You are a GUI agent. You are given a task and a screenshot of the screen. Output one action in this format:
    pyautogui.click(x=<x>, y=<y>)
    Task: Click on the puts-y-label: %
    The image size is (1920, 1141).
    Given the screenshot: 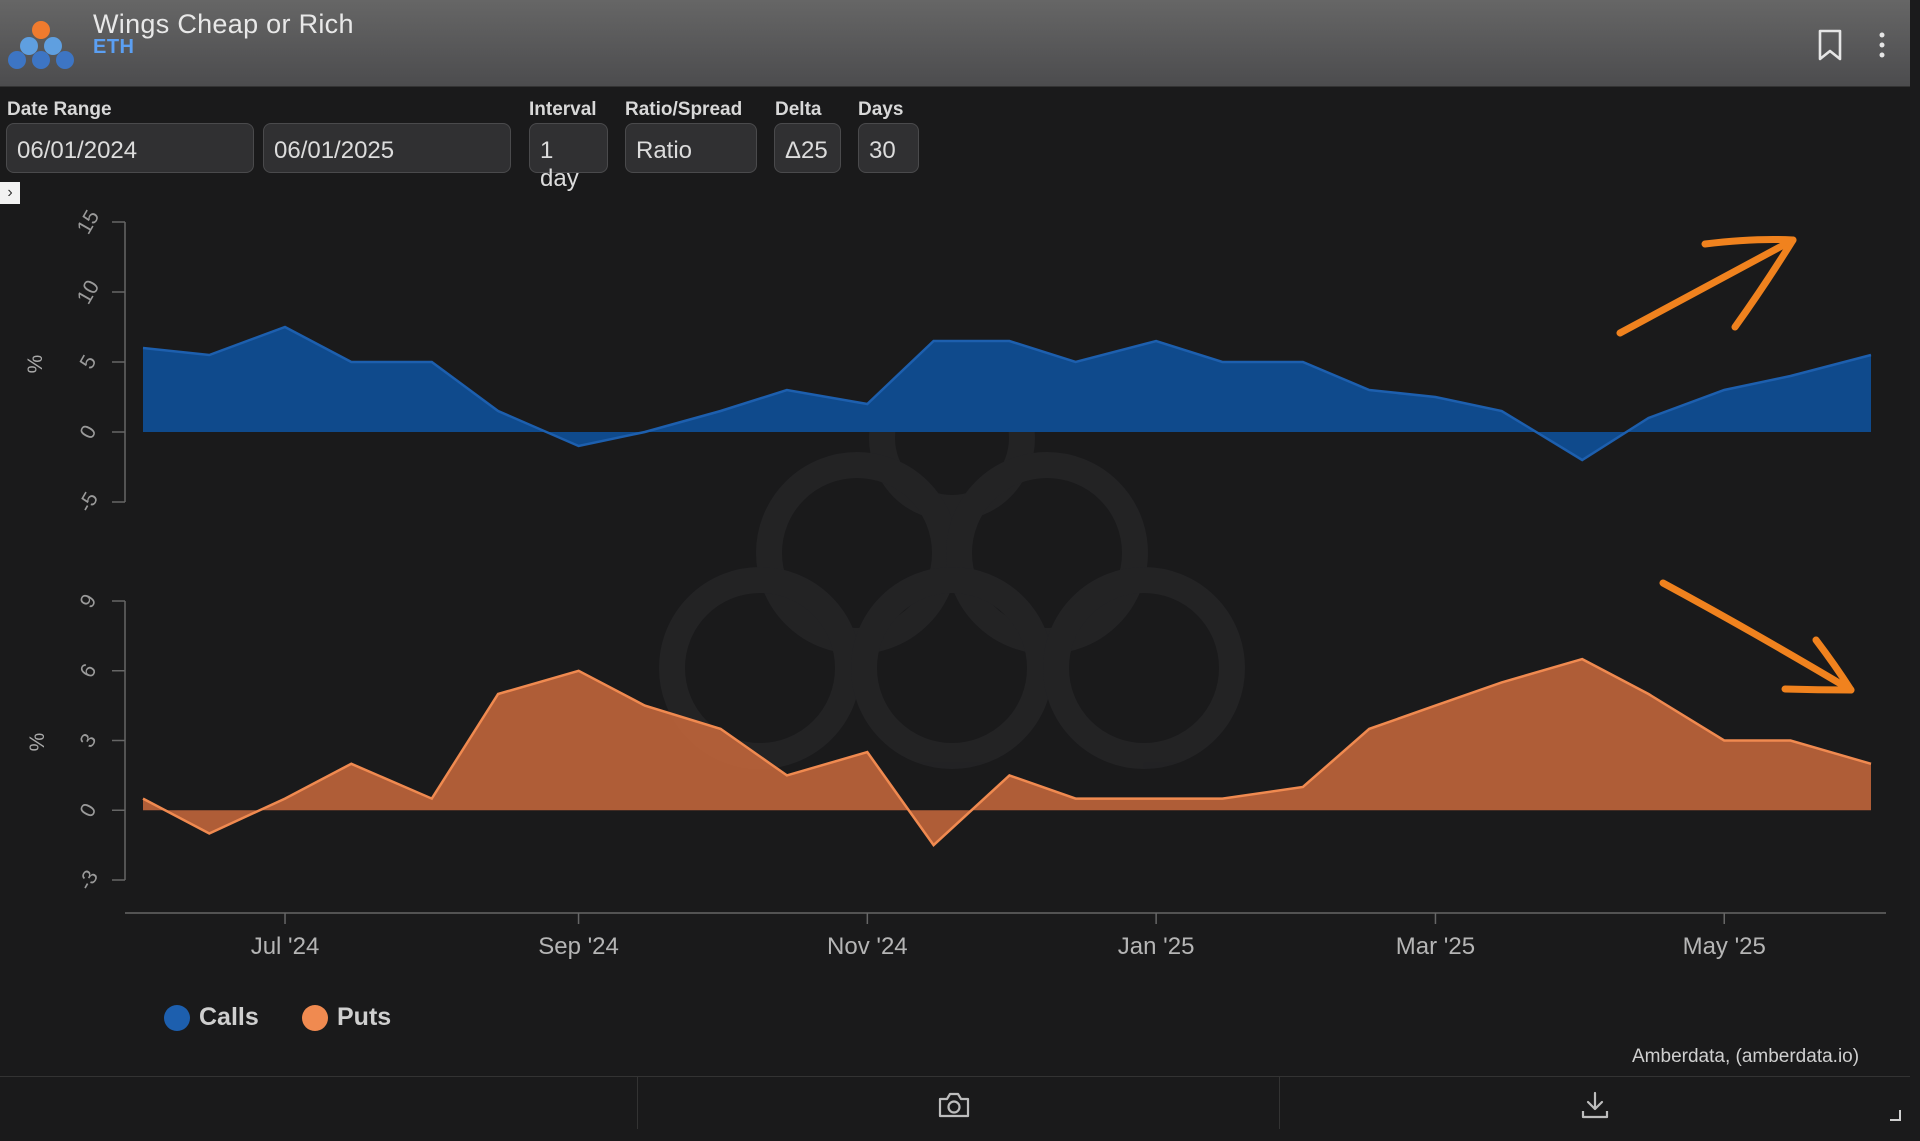 What is the action you would take?
    pyautogui.click(x=37, y=742)
    